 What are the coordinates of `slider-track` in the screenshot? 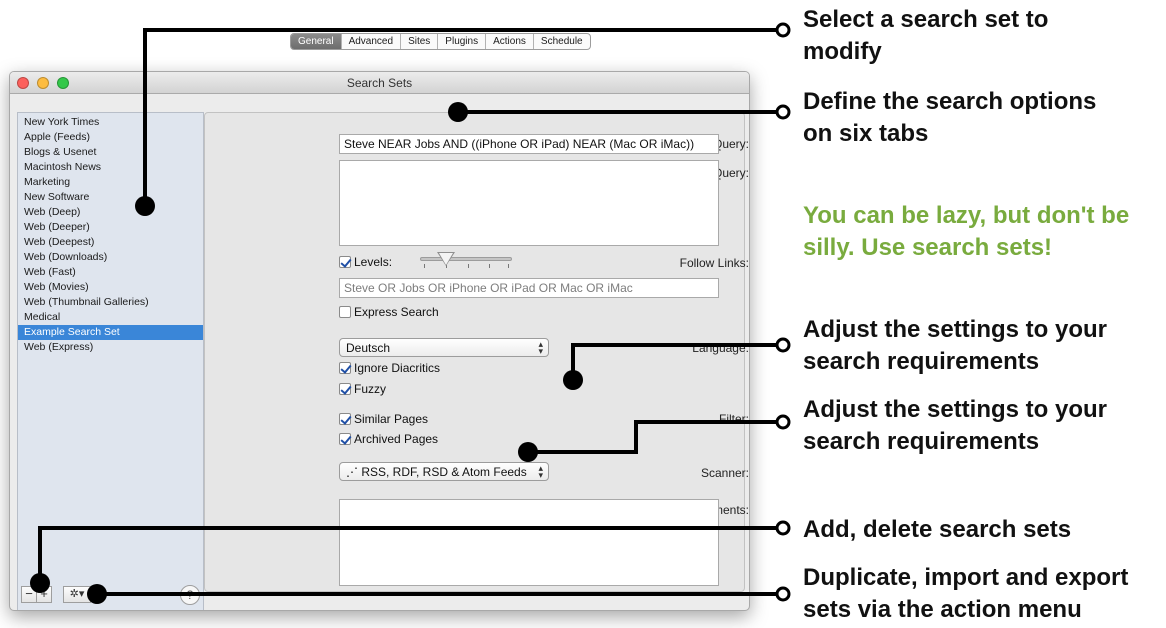 It's located at (466, 259).